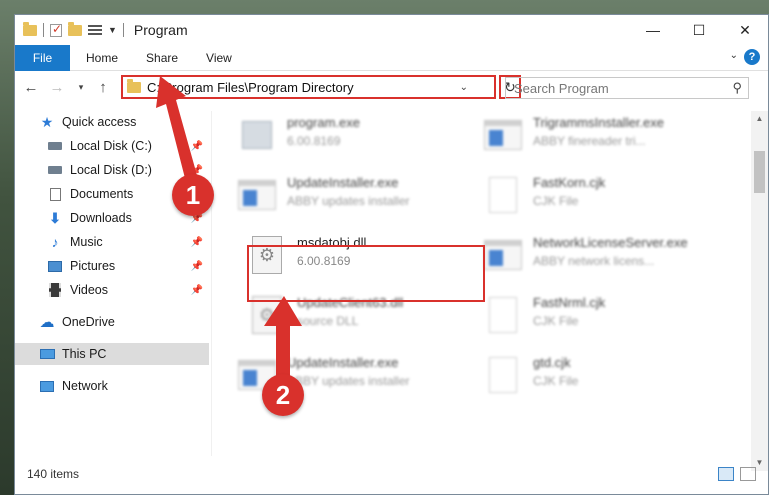  Describe the element at coordinates (229, 228) in the screenshot. I see `annotation-arrows` at that location.